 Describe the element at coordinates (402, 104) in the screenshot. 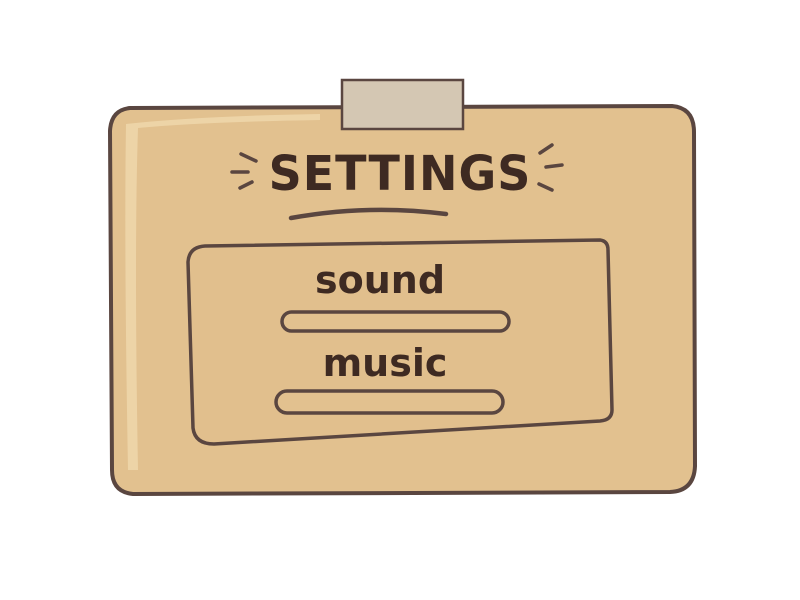

I see `tape` at that location.